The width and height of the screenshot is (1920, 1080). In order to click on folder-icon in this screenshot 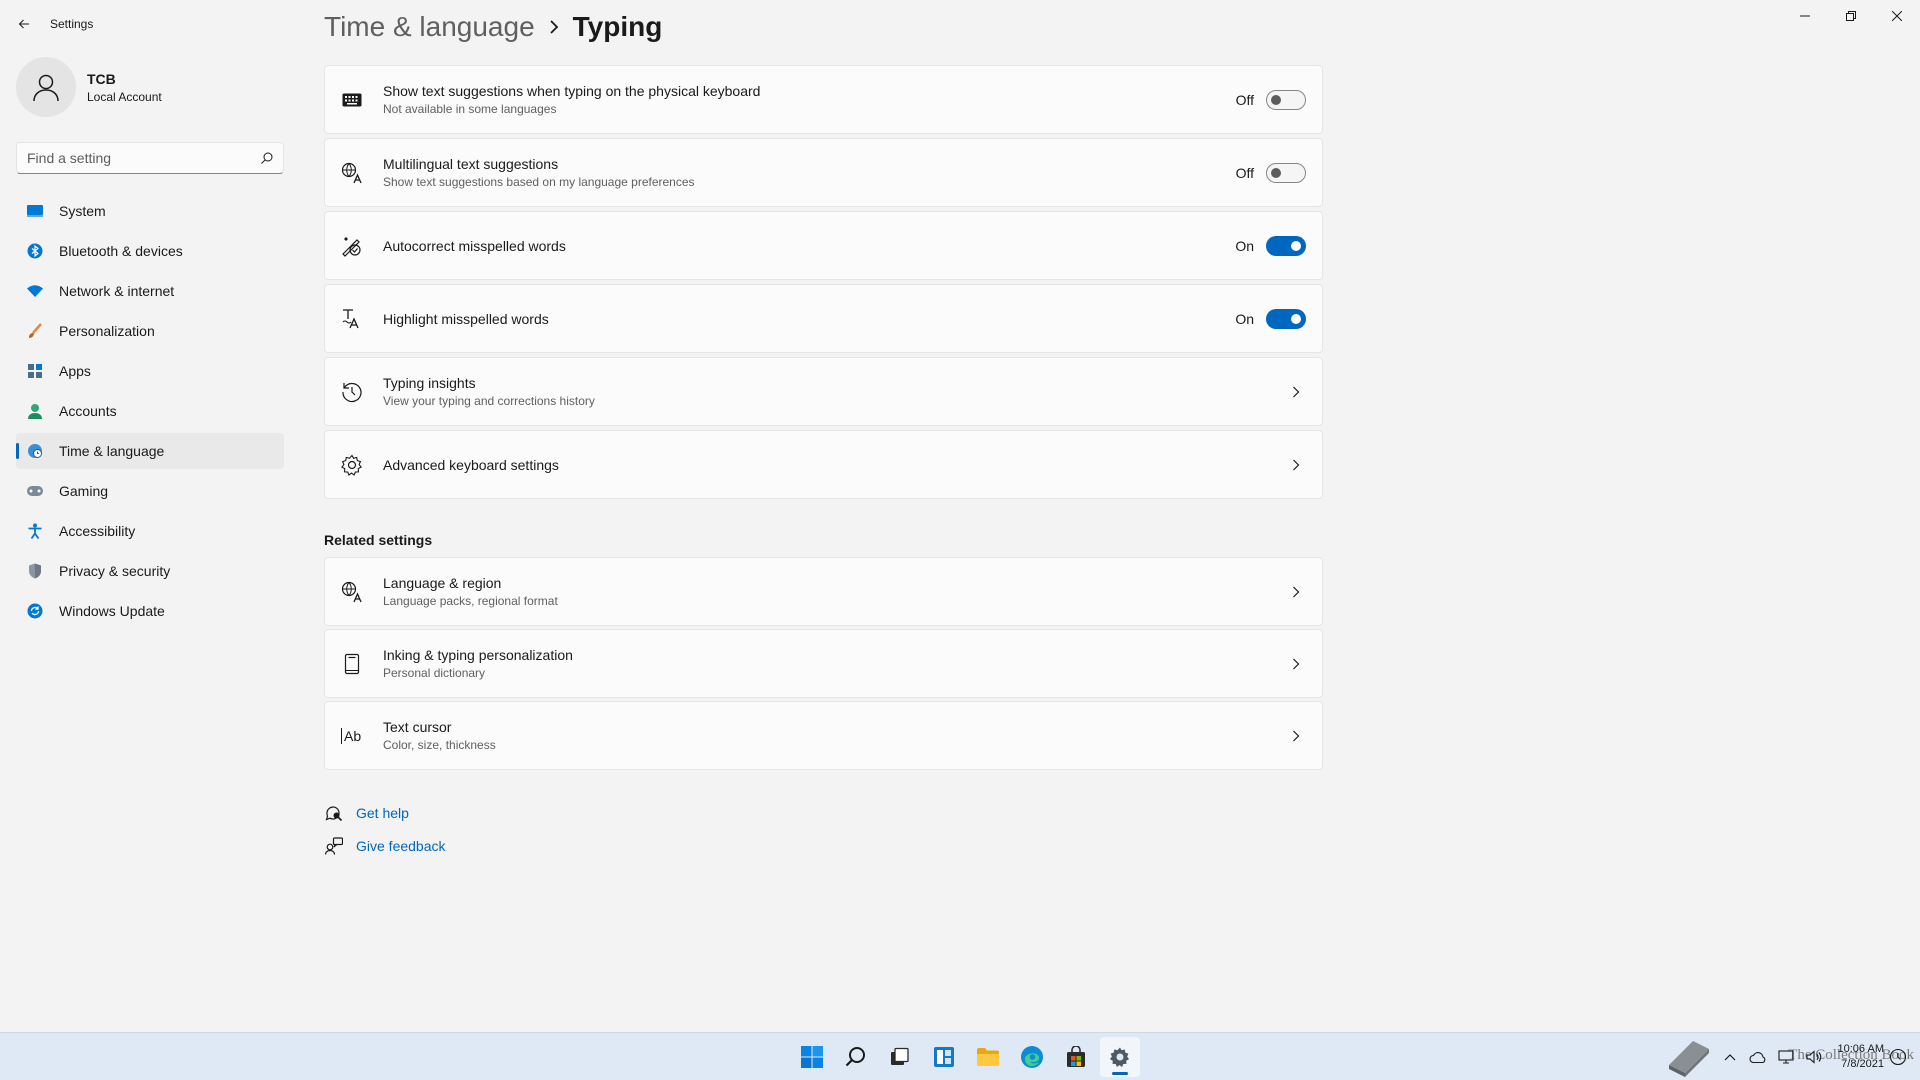, I will do `click(988, 1057)`.